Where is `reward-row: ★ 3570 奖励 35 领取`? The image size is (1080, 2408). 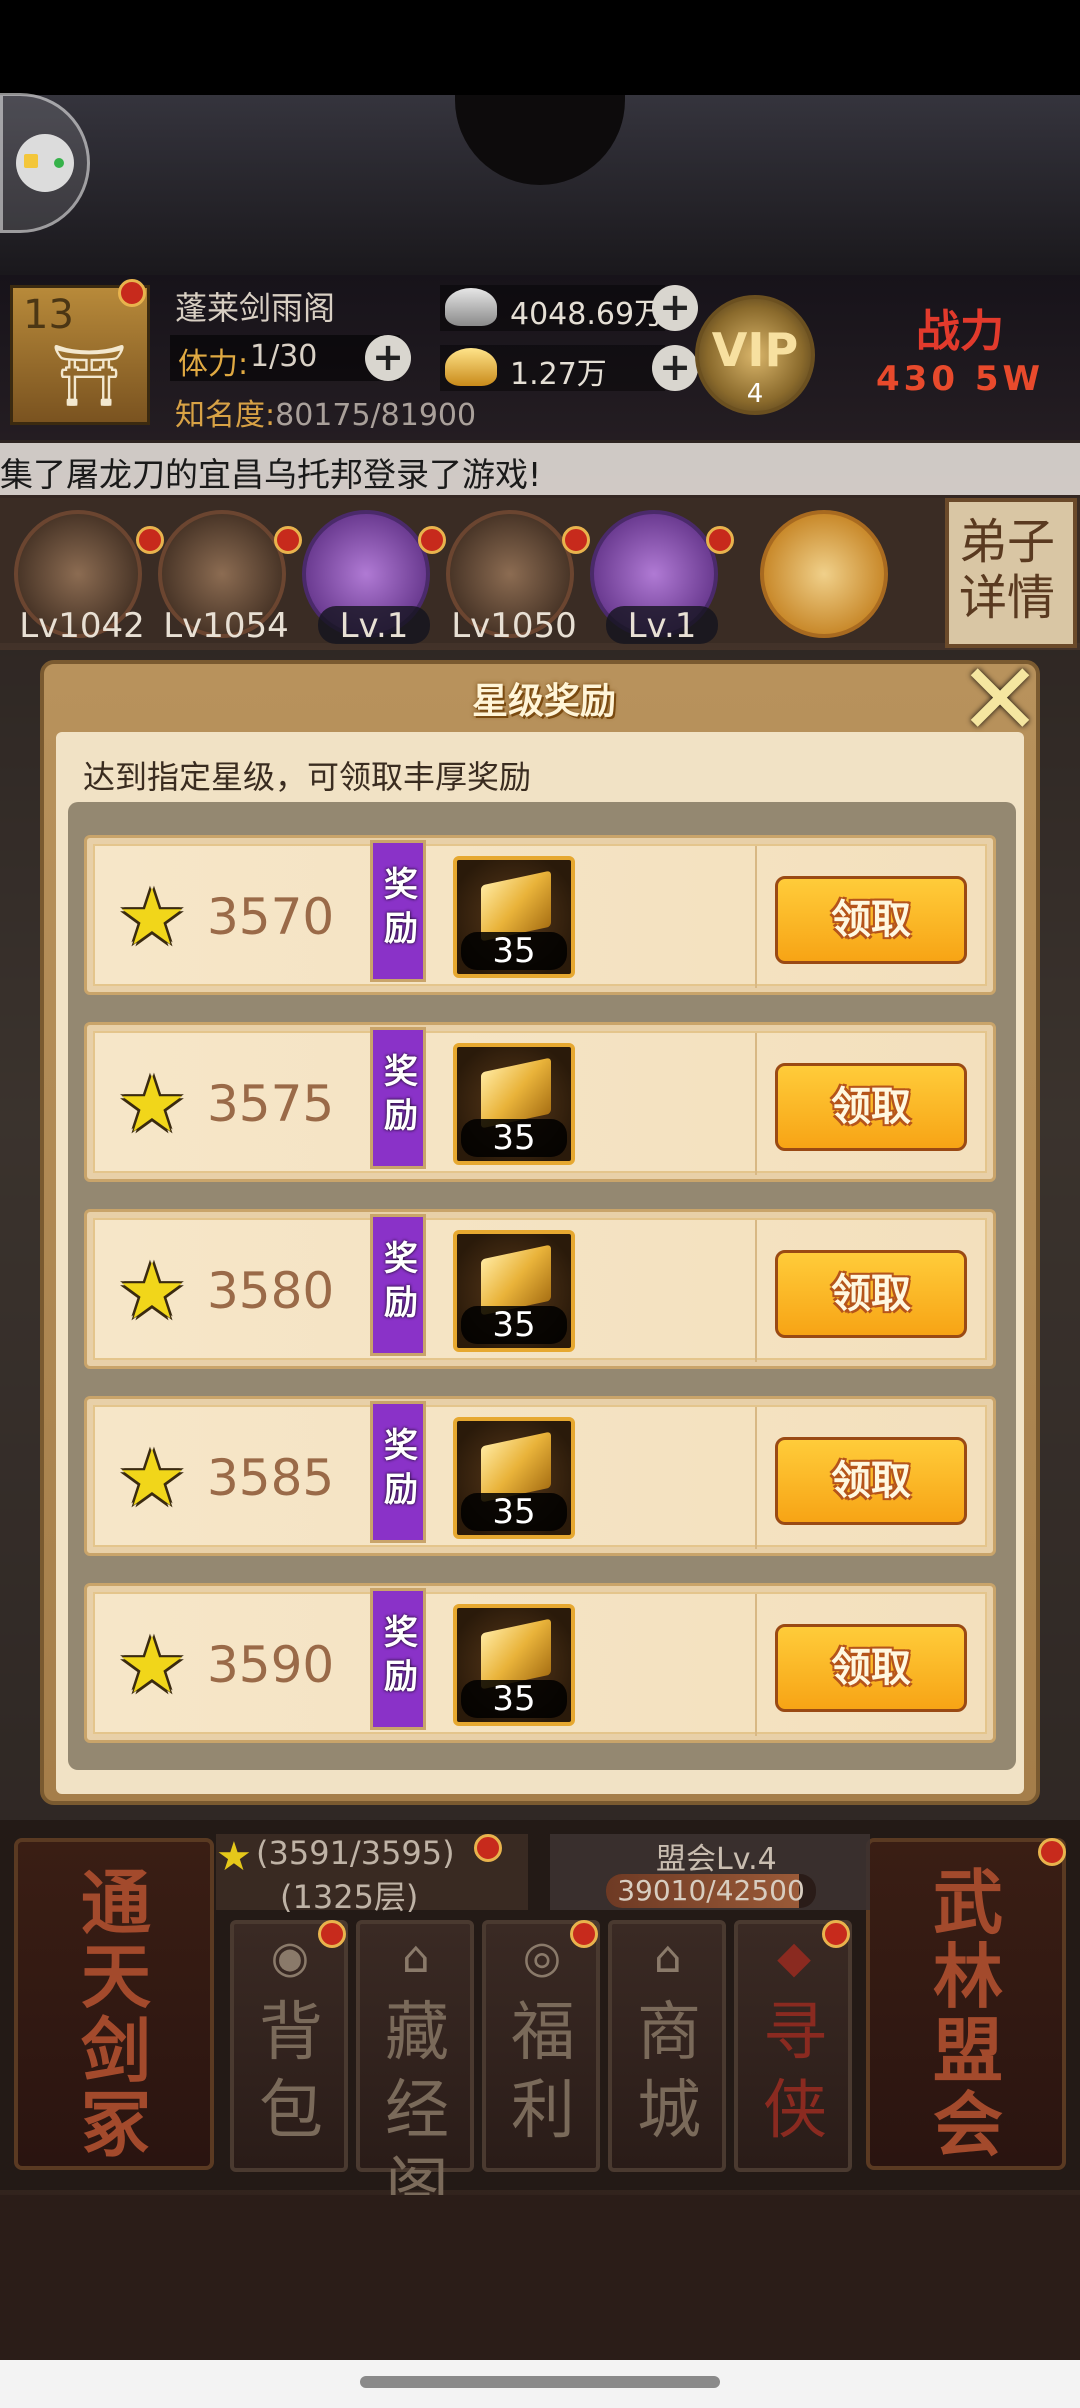 reward-row: ★ 3570 奖励 35 领取 is located at coordinates (540, 915).